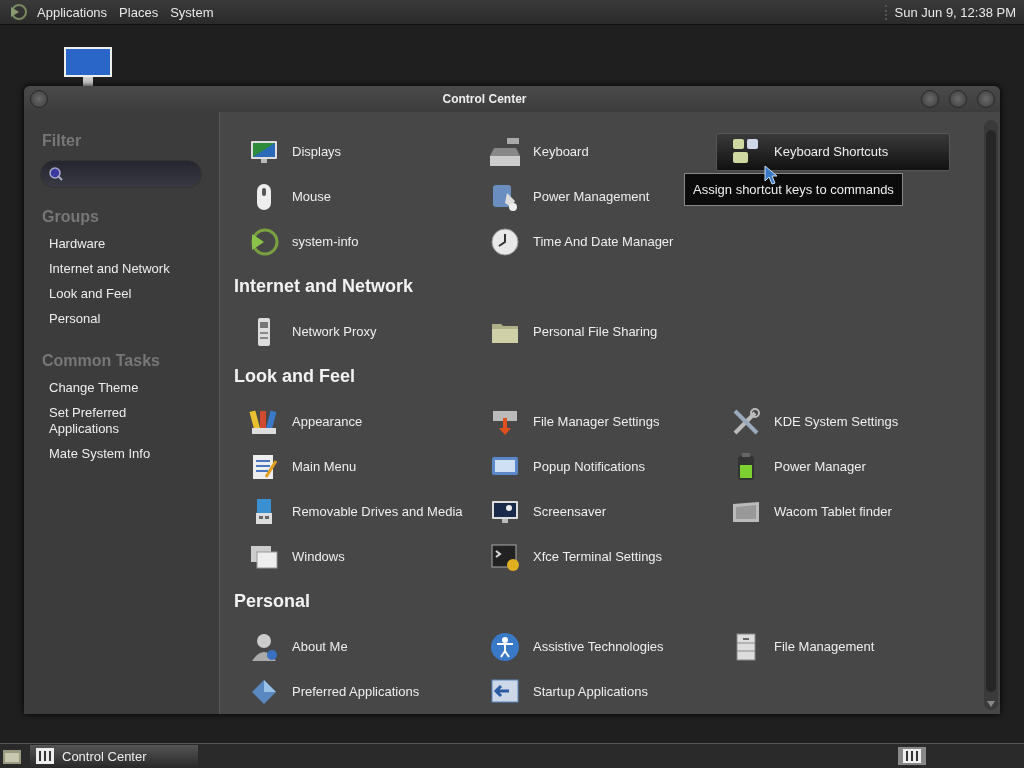  What do you see at coordinates (286, 196) in the screenshot?
I see `settings-item: Mouse` at bounding box center [286, 196].